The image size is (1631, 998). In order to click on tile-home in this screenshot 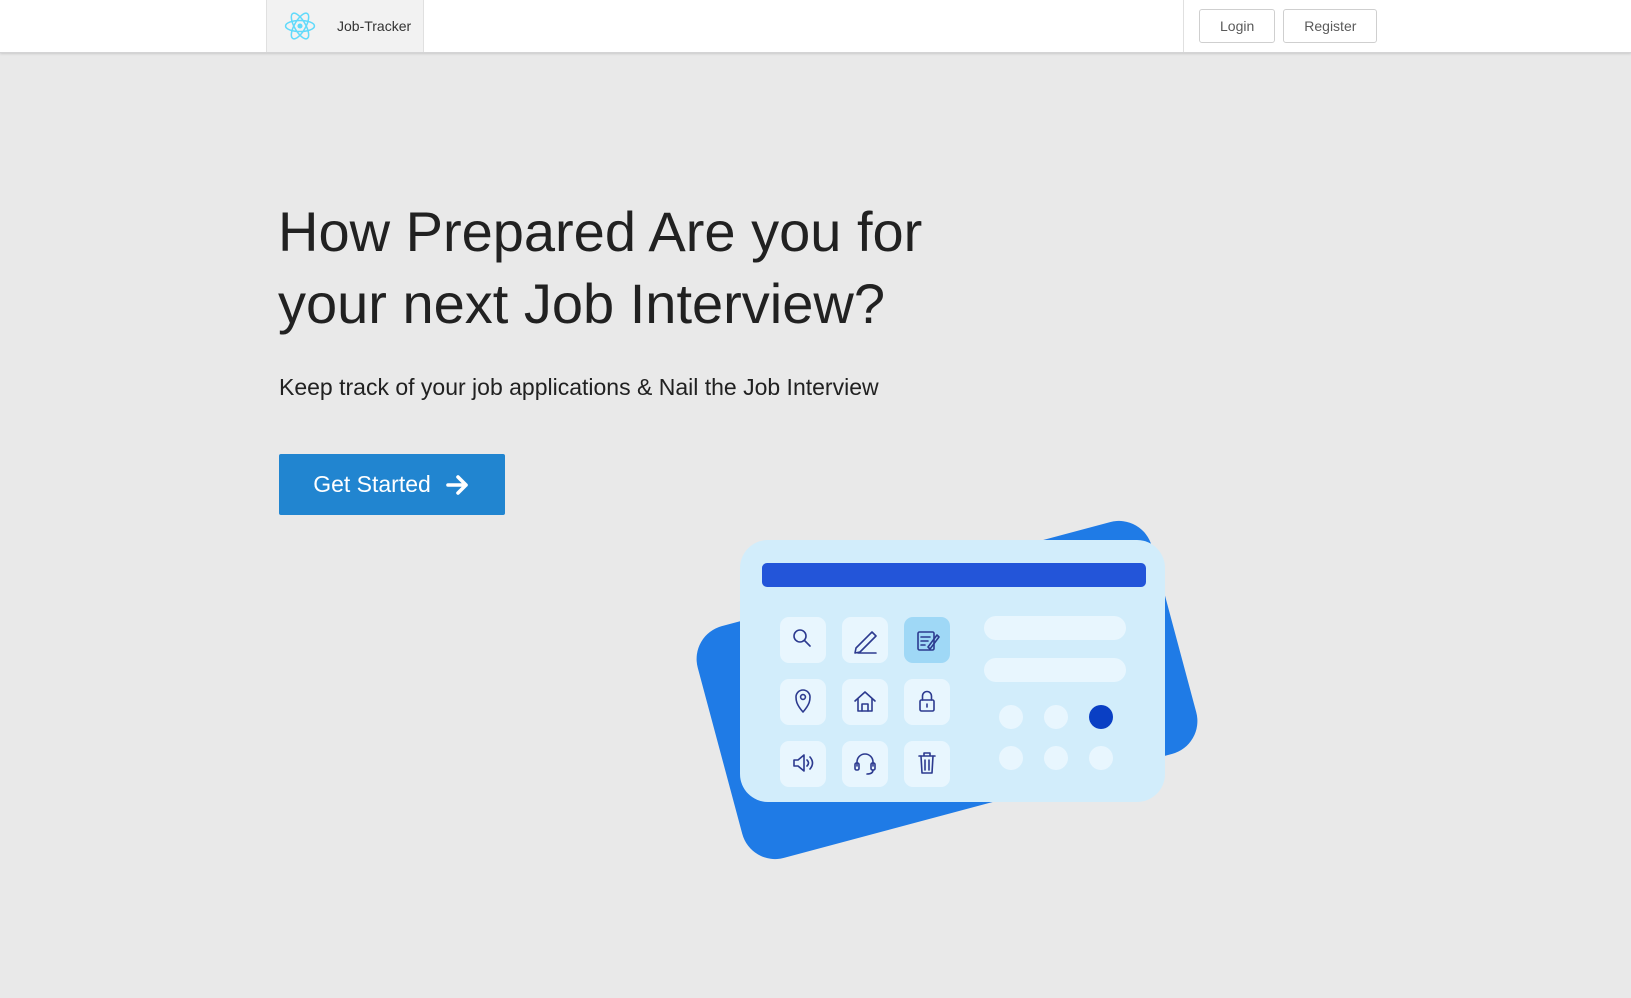, I will do `click(865, 702)`.